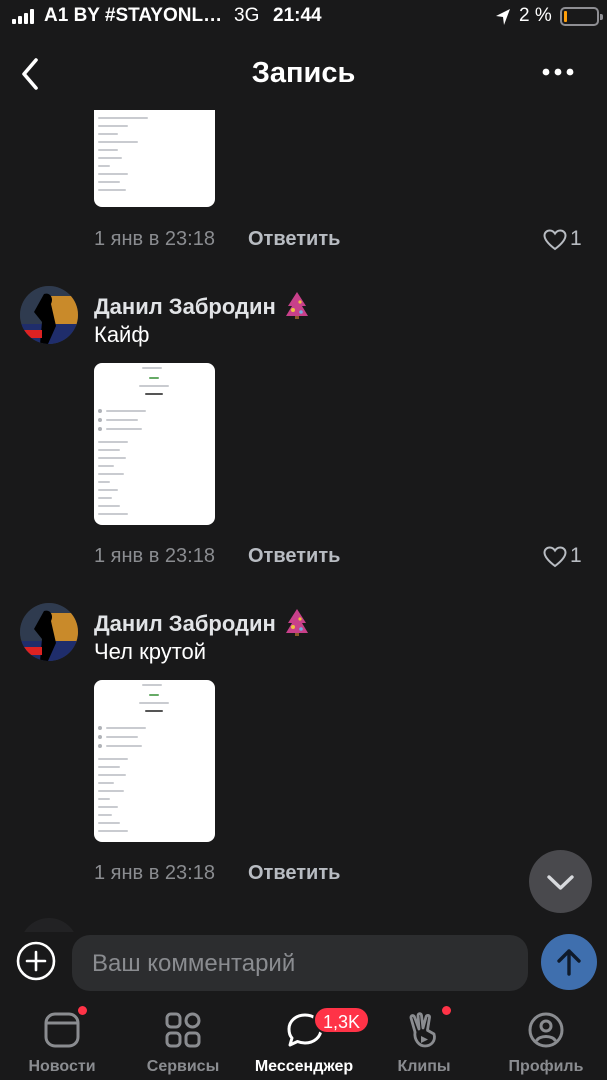  I want to click on arrow-up-icon, so click(569, 962).